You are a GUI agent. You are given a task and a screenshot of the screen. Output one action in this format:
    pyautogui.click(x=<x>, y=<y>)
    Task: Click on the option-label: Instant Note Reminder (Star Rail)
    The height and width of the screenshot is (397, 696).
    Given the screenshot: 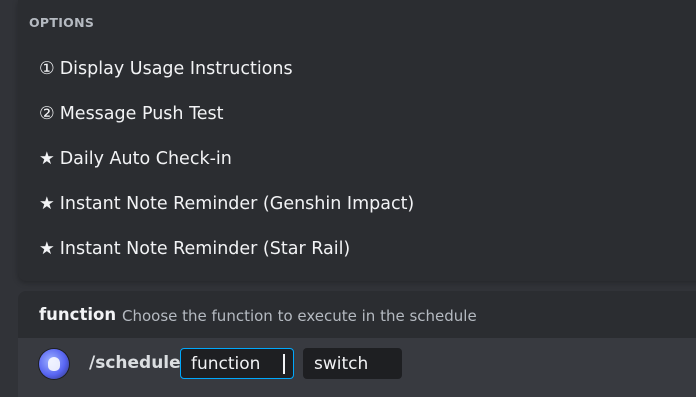 What is the action you would take?
    pyautogui.click(x=205, y=249)
    